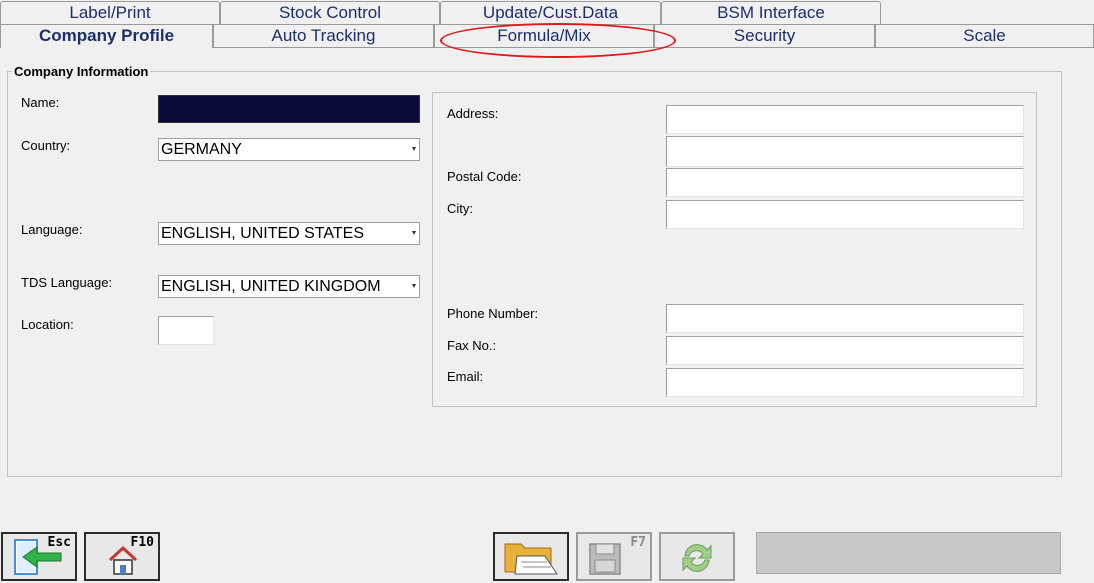 Image resolution: width=1094 pixels, height=583 pixels. I want to click on tab-label: Company Profile, so click(106, 35).